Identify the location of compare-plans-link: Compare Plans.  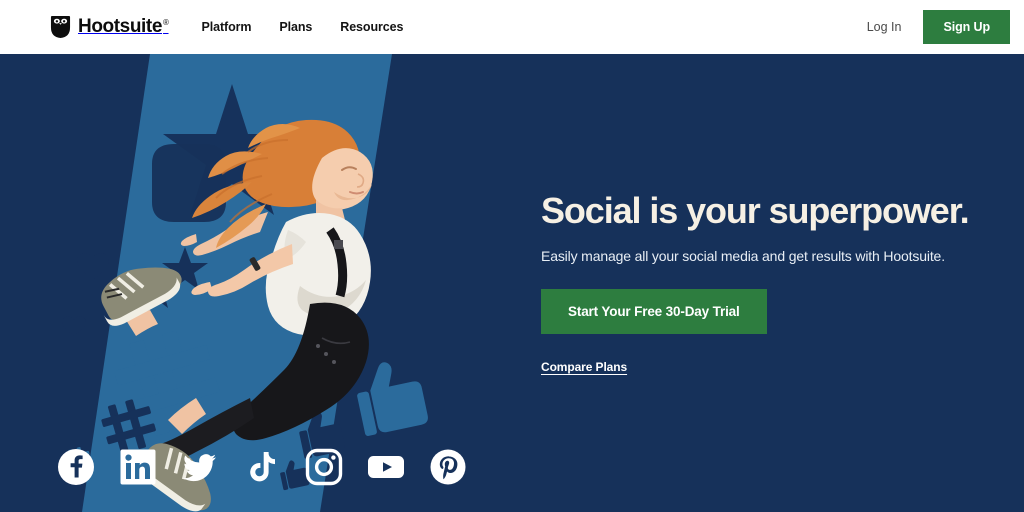
(584, 367).